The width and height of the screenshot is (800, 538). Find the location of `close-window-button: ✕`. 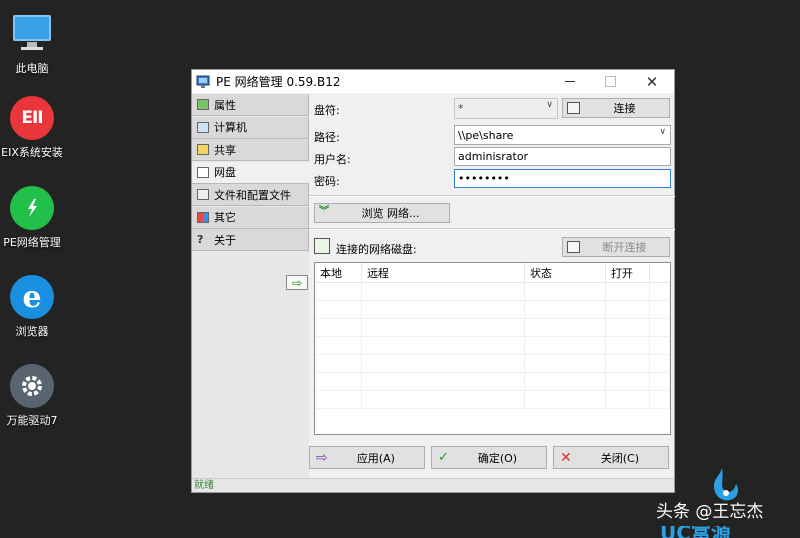

close-window-button: ✕ is located at coordinates (652, 81).